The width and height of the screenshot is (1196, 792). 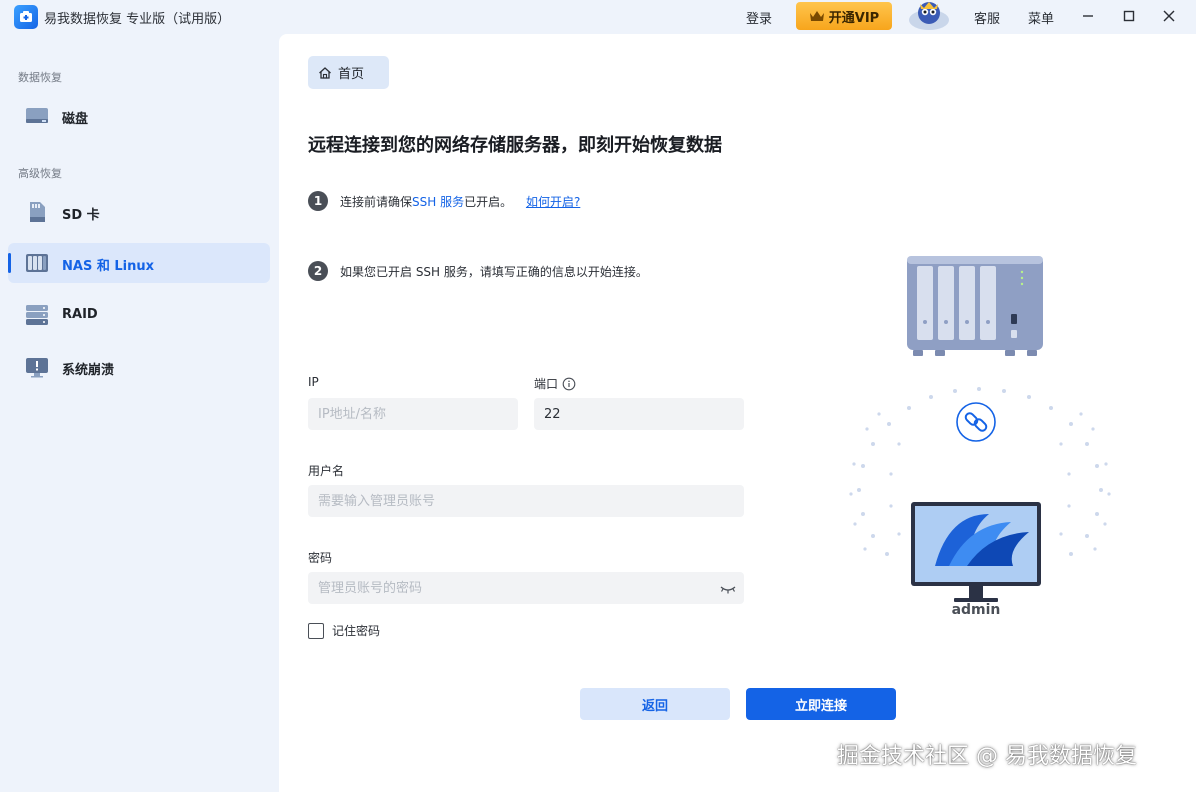 I want to click on page-title: 远程连接到您的网络存储服务器，即刻开始恢复数据, so click(x=515, y=145).